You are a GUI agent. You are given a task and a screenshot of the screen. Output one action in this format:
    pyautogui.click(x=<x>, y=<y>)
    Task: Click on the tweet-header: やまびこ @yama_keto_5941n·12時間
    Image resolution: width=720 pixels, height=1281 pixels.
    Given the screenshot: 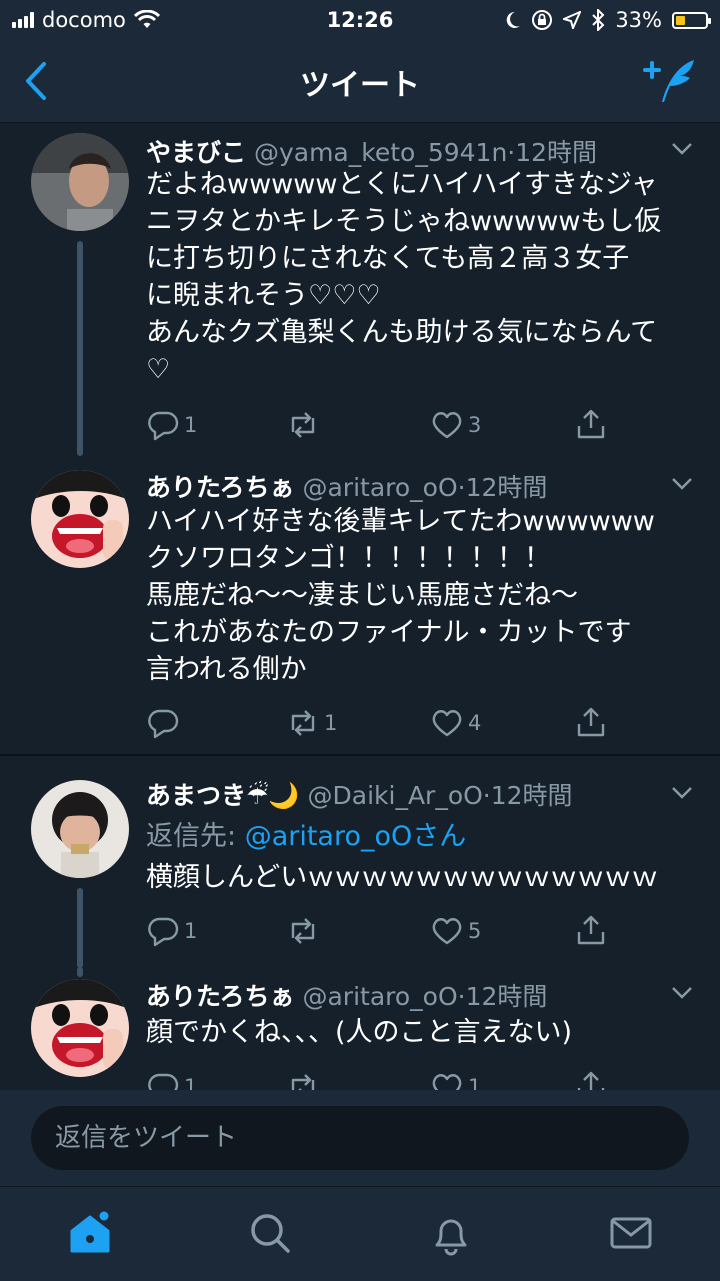 What is the action you would take?
    pyautogui.click(x=398, y=151)
    